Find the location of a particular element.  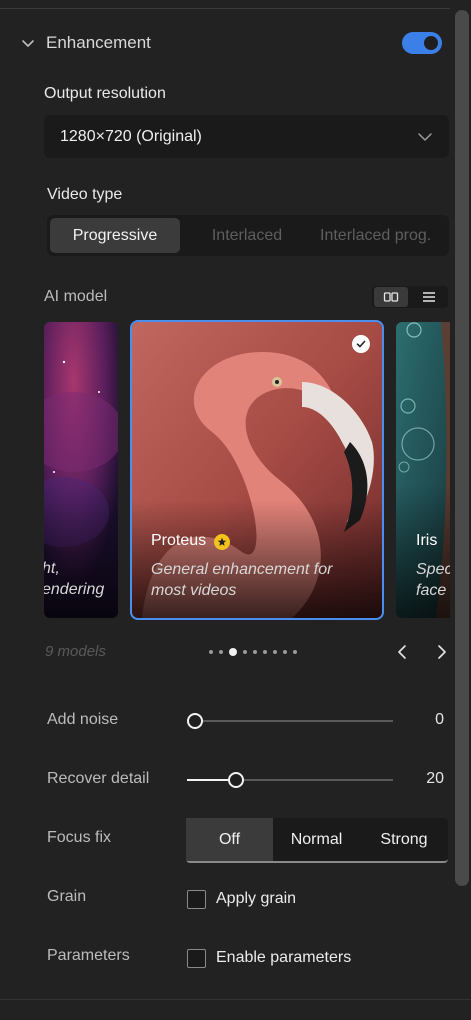

list-view-button is located at coordinates (429, 297).